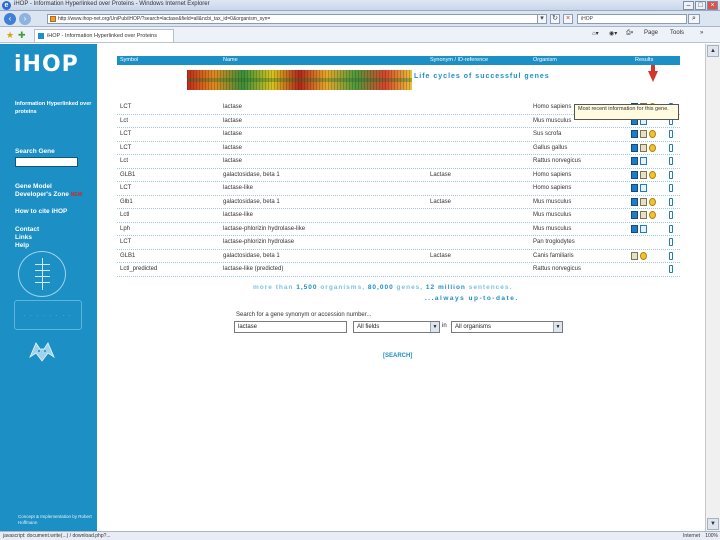 Image resolution: width=720 pixels, height=540 pixels. I want to click on institution-seal-icon, so click(42, 274).